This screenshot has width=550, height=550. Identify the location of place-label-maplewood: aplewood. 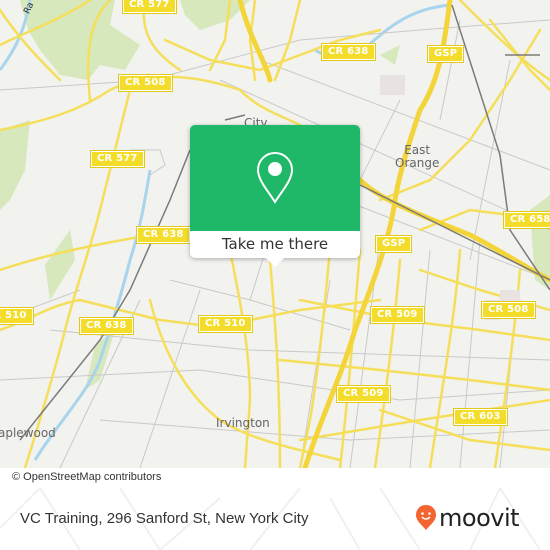
(28, 433).